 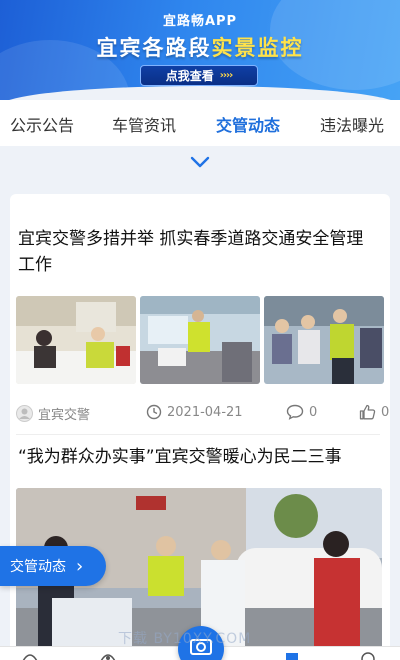 What do you see at coordinates (38, 567) in the screenshot?
I see `floating-button-label: 交管动态` at bounding box center [38, 567].